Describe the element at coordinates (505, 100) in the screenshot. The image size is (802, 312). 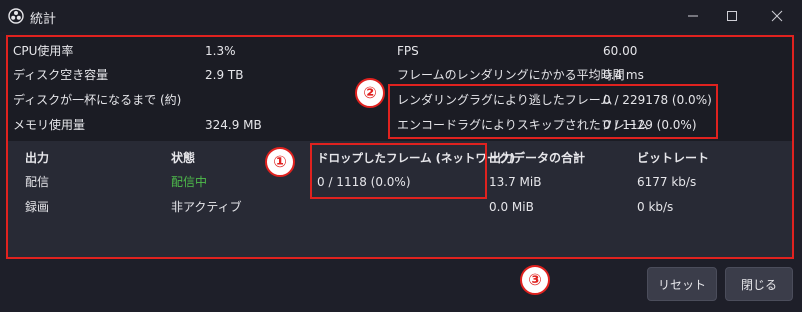
I see `render-lag-label: レンダリングラグにより逃したフレーム` at that location.